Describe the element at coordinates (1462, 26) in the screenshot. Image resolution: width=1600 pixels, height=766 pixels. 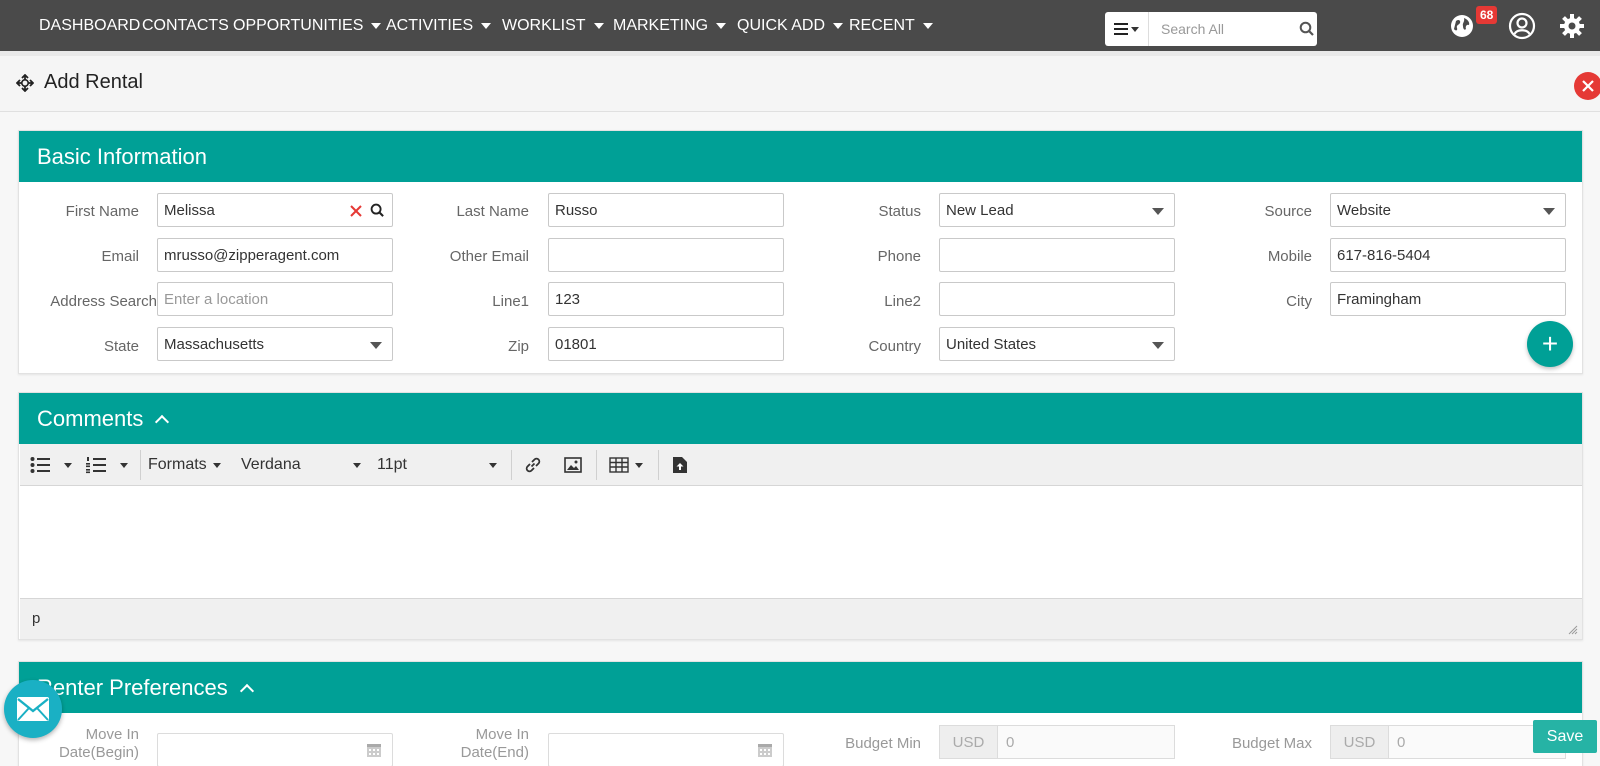
I see `globe-icon` at that location.